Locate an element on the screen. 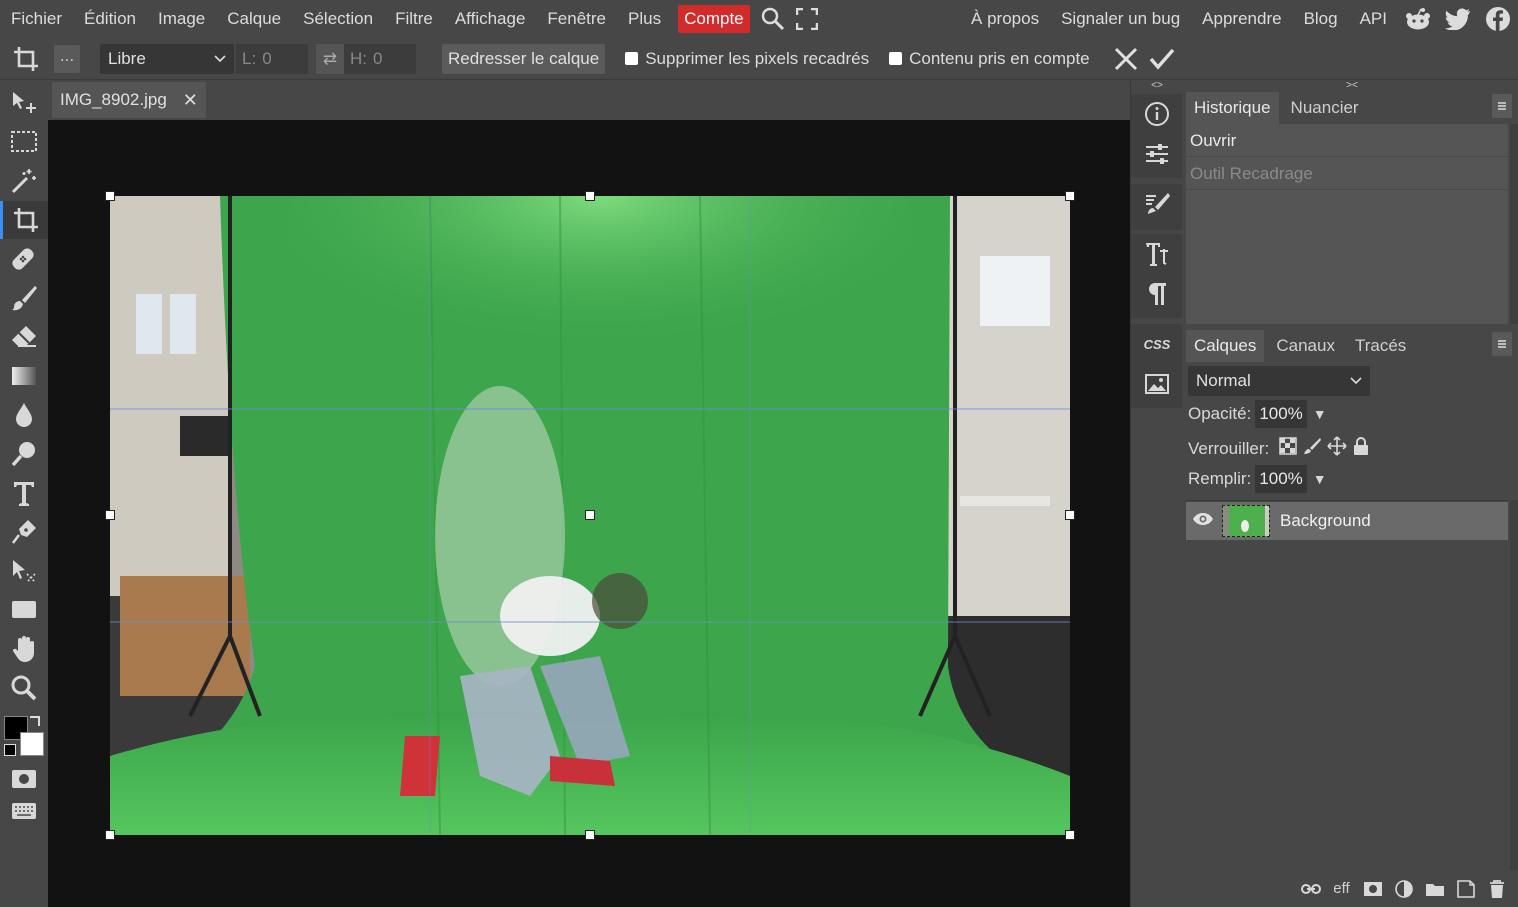 The height and width of the screenshot is (907, 1518). history-entry: Ouvrir is located at coordinates (1347, 140).